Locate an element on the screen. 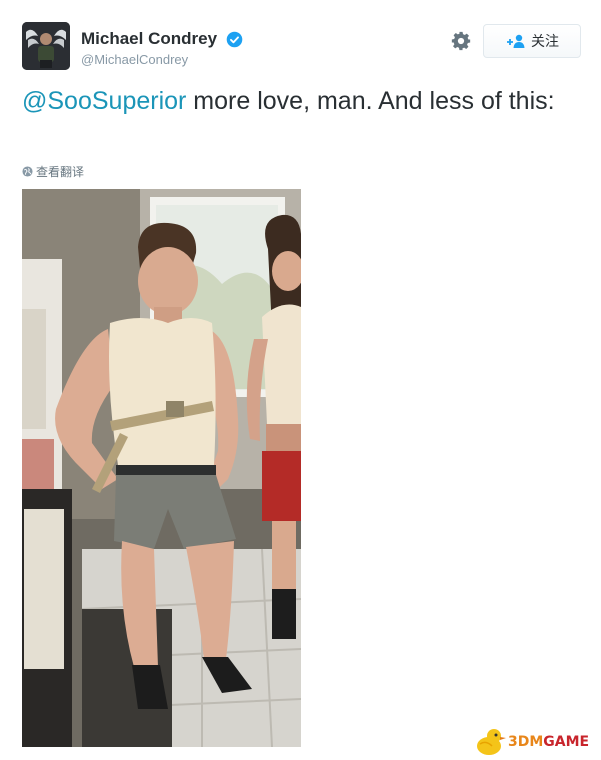 The height and width of the screenshot is (760, 601). author-name-row: Michael Condrey is located at coordinates (162, 39).